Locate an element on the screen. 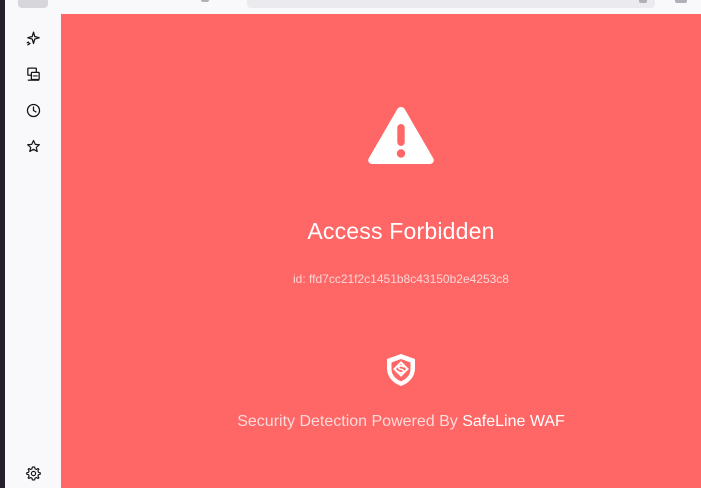 The height and width of the screenshot is (488, 701). event-id: id: ffd7cc21f2c1451b8c43150b2e4253c8 is located at coordinates (401, 279).